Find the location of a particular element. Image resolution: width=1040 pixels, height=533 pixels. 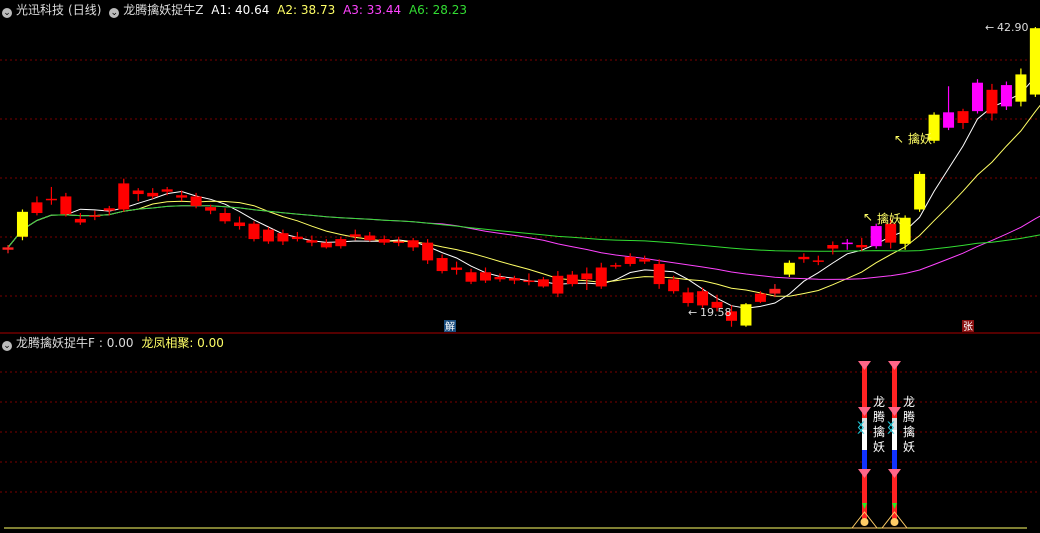

low-arrow-icon: ← is located at coordinates (692, 312).